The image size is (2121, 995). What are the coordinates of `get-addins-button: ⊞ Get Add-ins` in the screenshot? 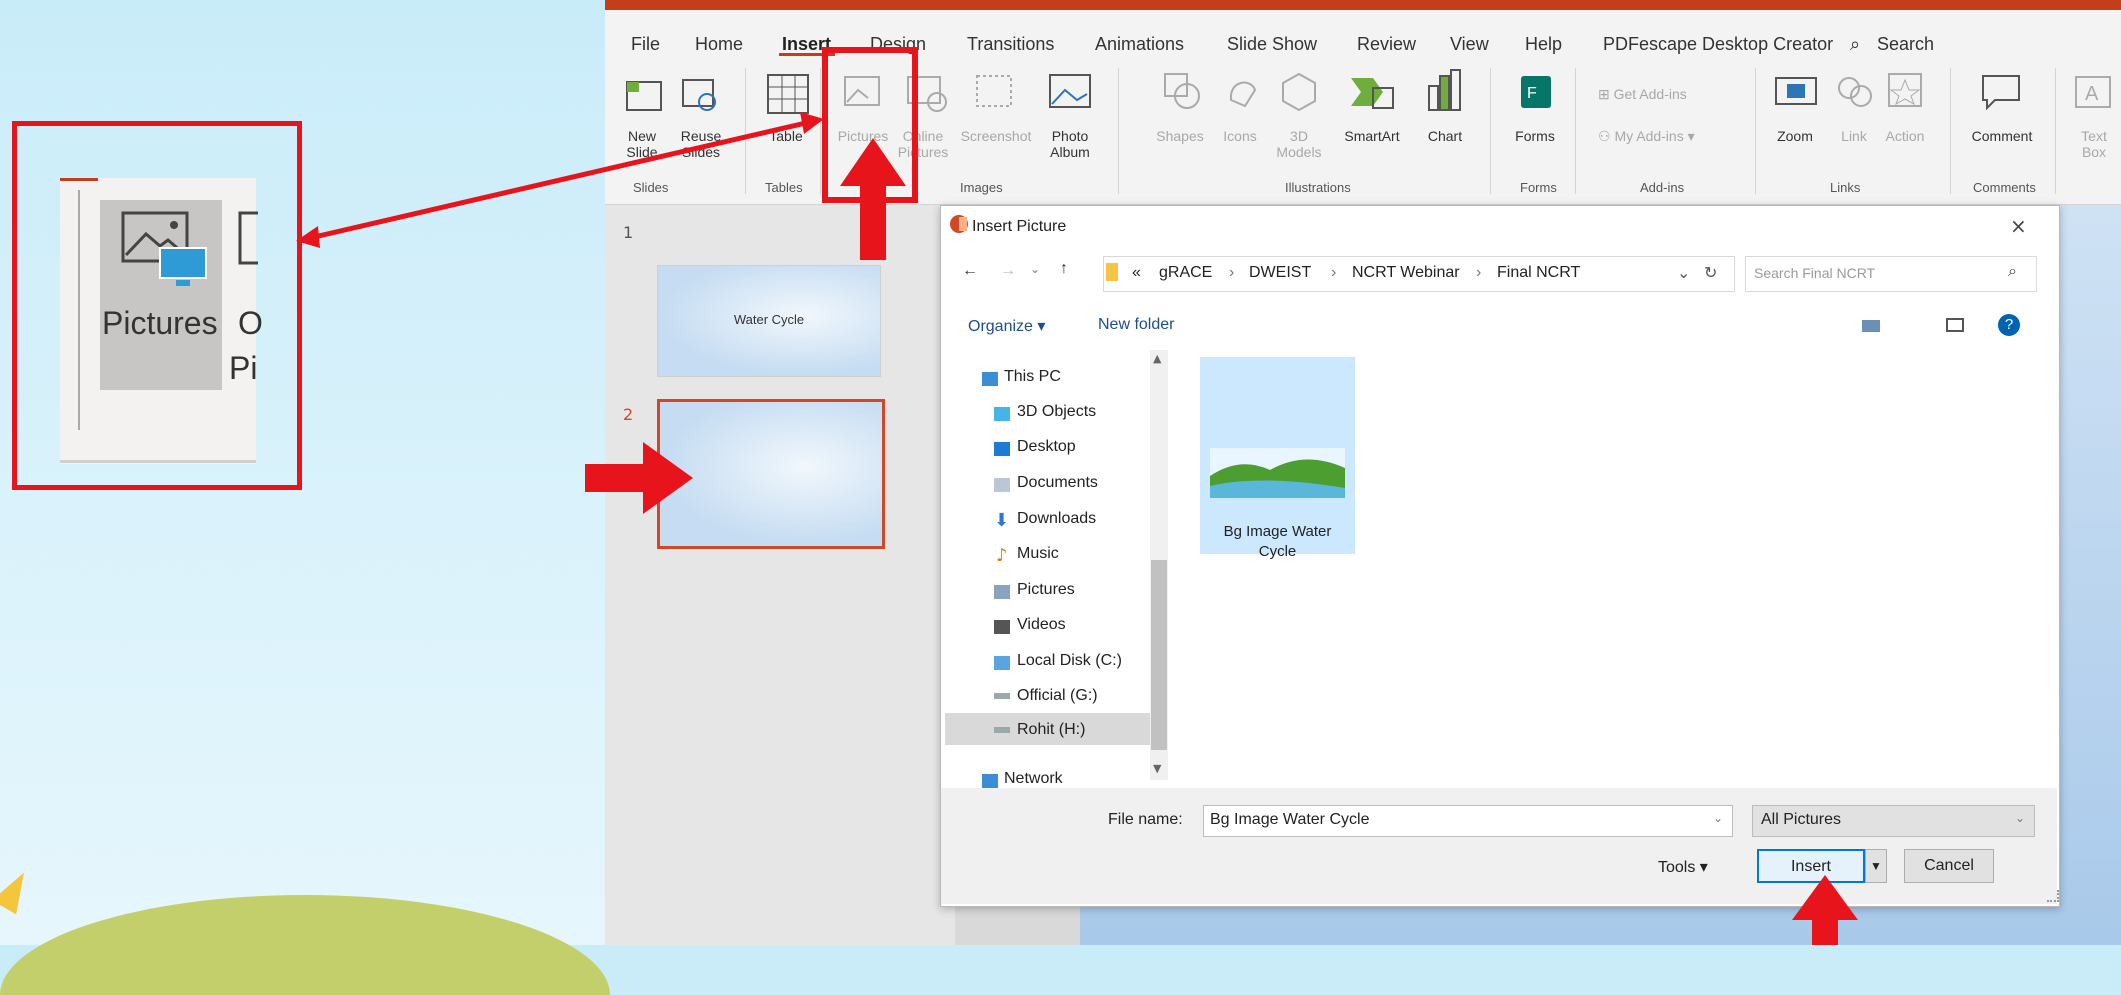 It's located at (1663, 94).